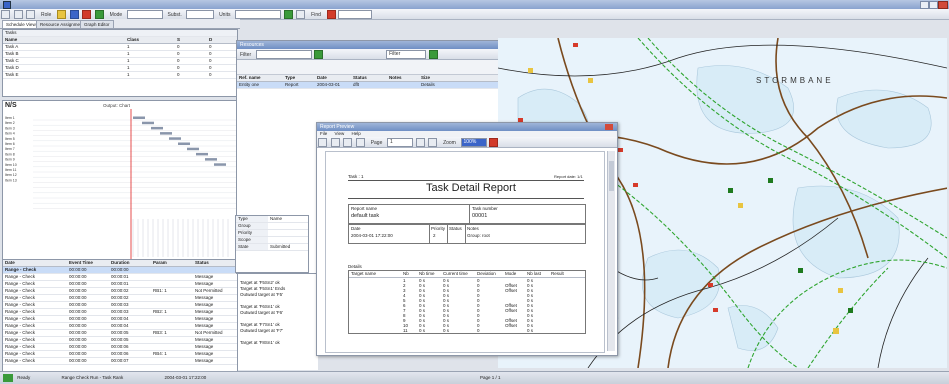 This screenshot has width=949, height=384. I want to click on table-row: Range - Check 00:00:00 00:00:00, so click(120, 270).